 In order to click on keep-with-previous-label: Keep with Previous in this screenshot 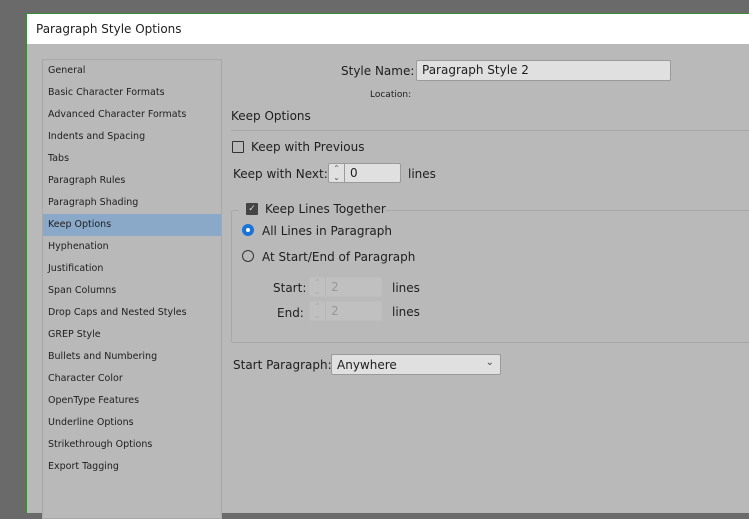, I will do `click(308, 147)`.